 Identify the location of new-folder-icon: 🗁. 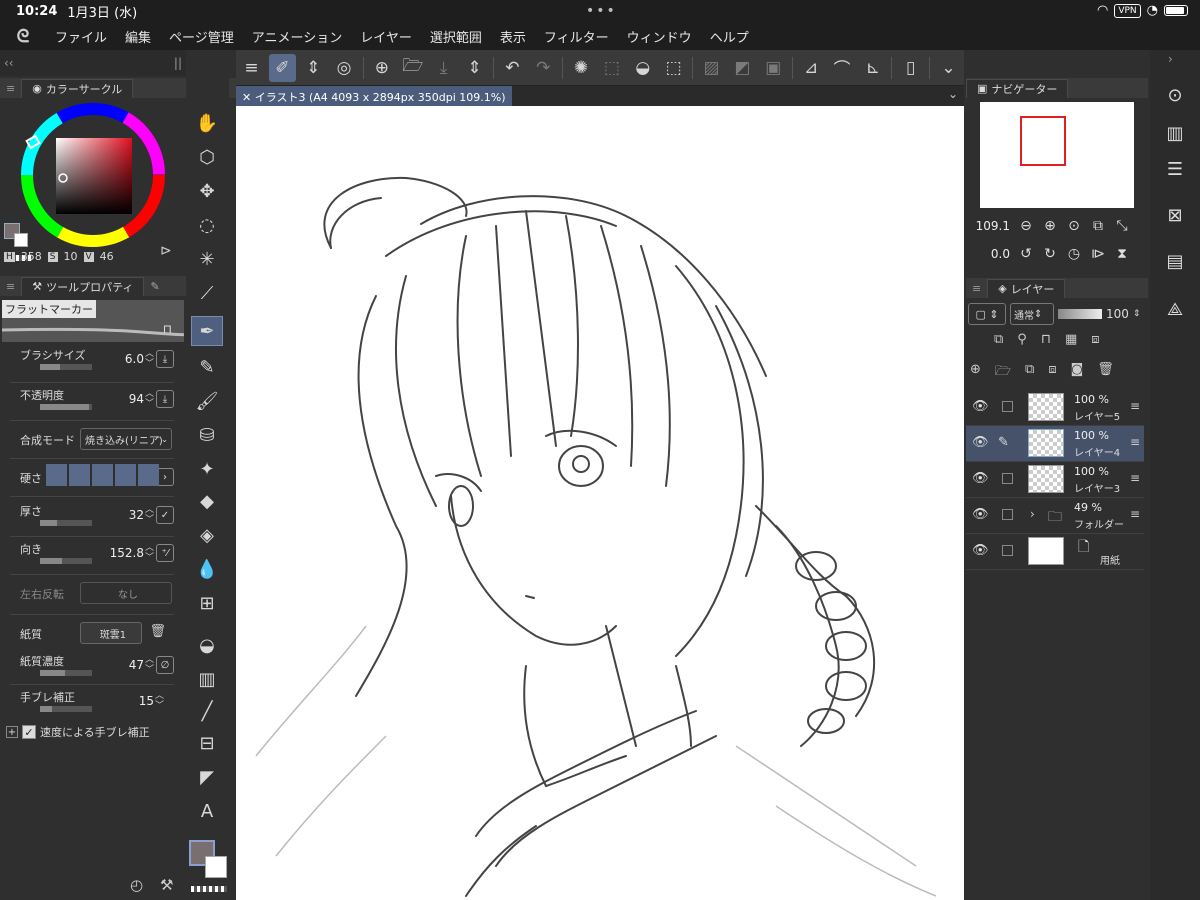
(1003, 373).